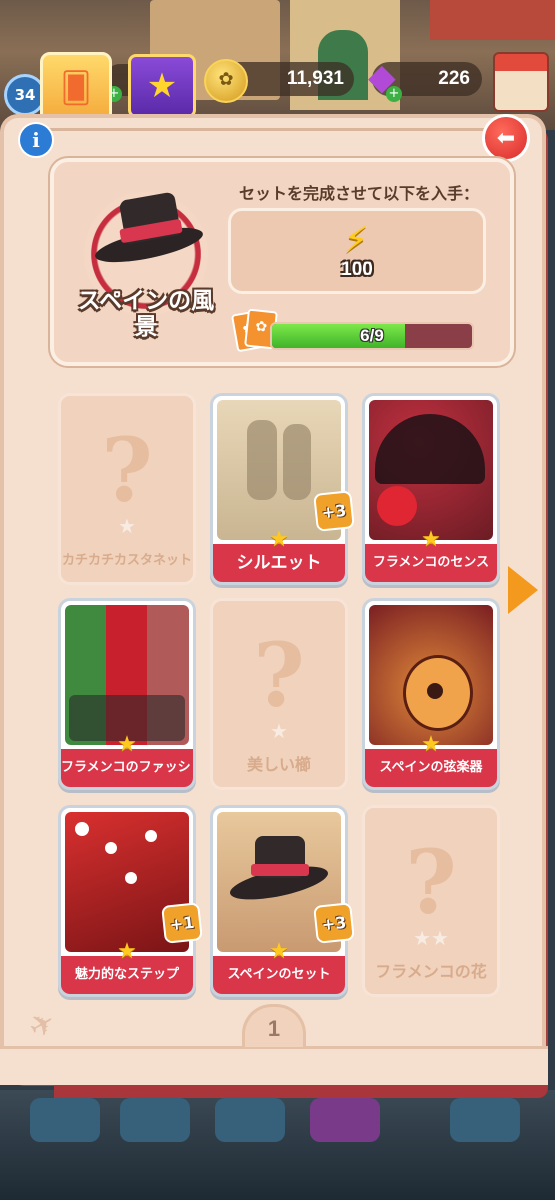  I want to click on background-roof, so click(492, 20).